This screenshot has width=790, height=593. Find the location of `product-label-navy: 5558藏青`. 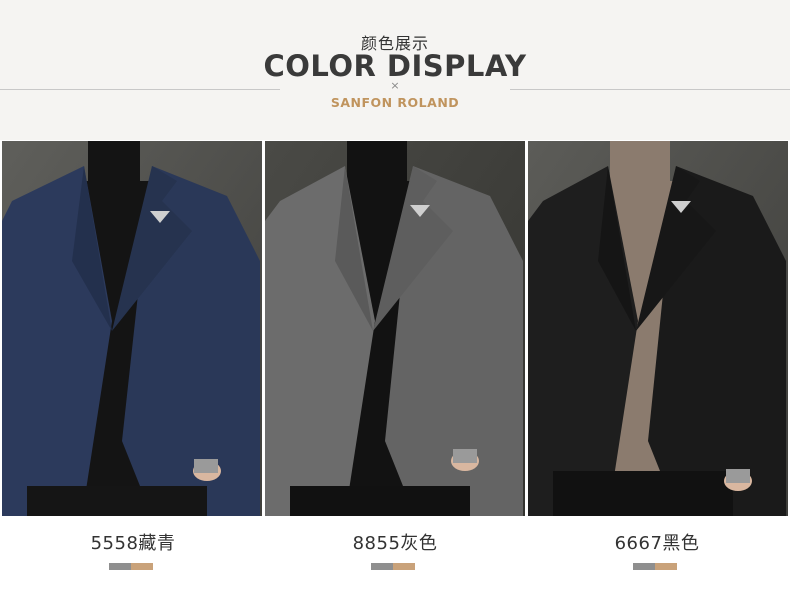

product-label-navy: 5558藏青 is located at coordinates (133, 543).